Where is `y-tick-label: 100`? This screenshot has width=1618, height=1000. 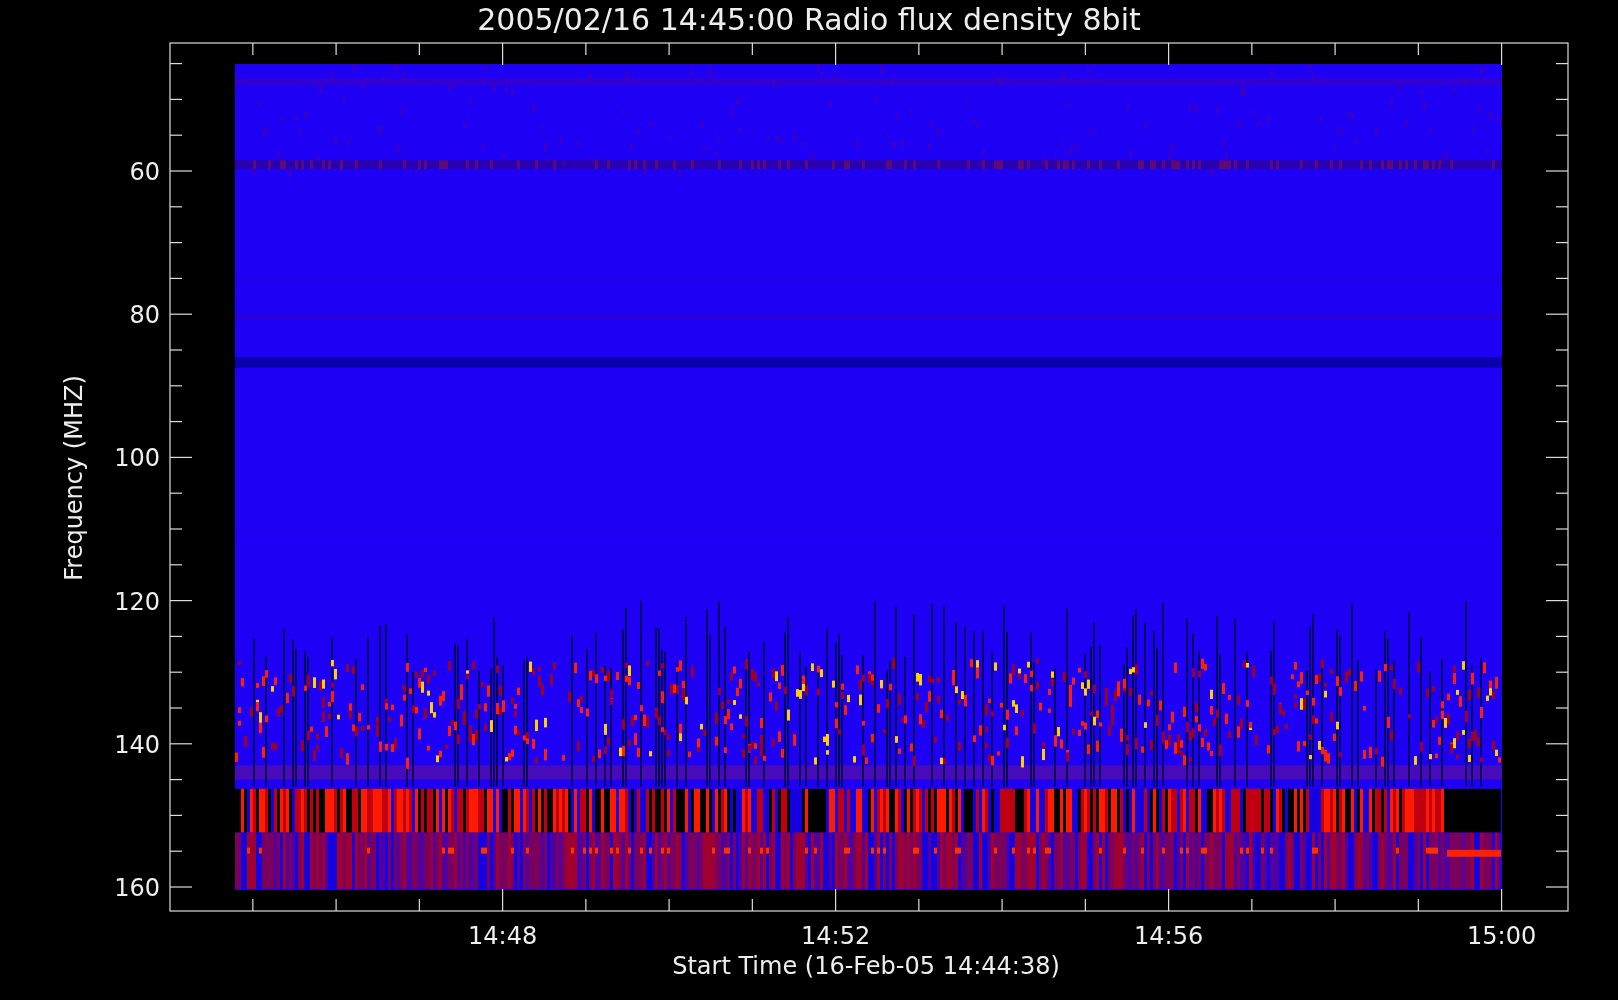
y-tick-label: 100 is located at coordinates (137, 458).